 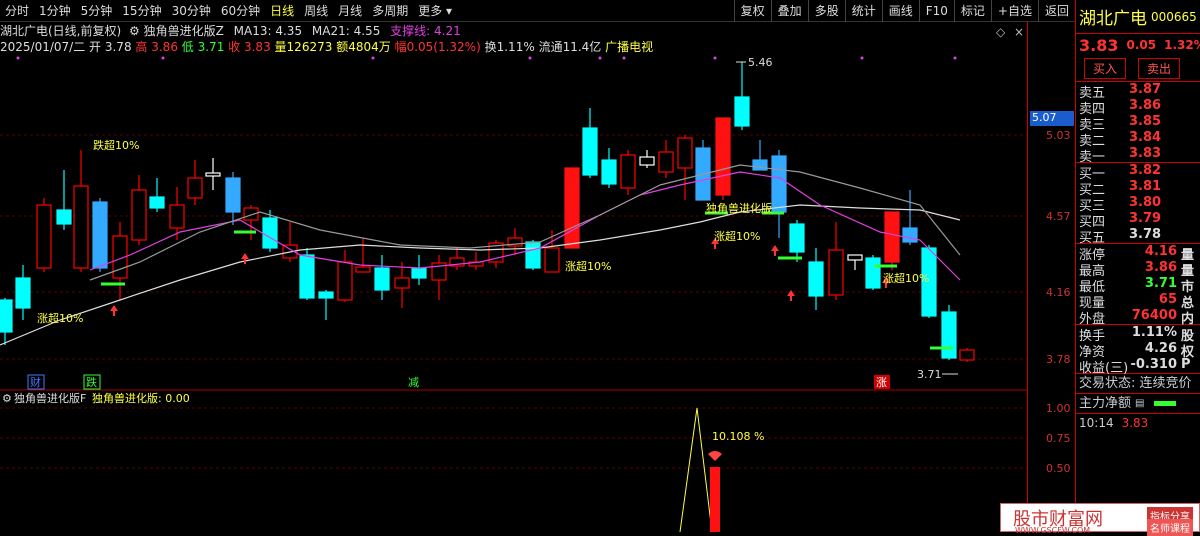 I want to click on stat-row: 净资 4.26 权, so click(x=1138, y=350).